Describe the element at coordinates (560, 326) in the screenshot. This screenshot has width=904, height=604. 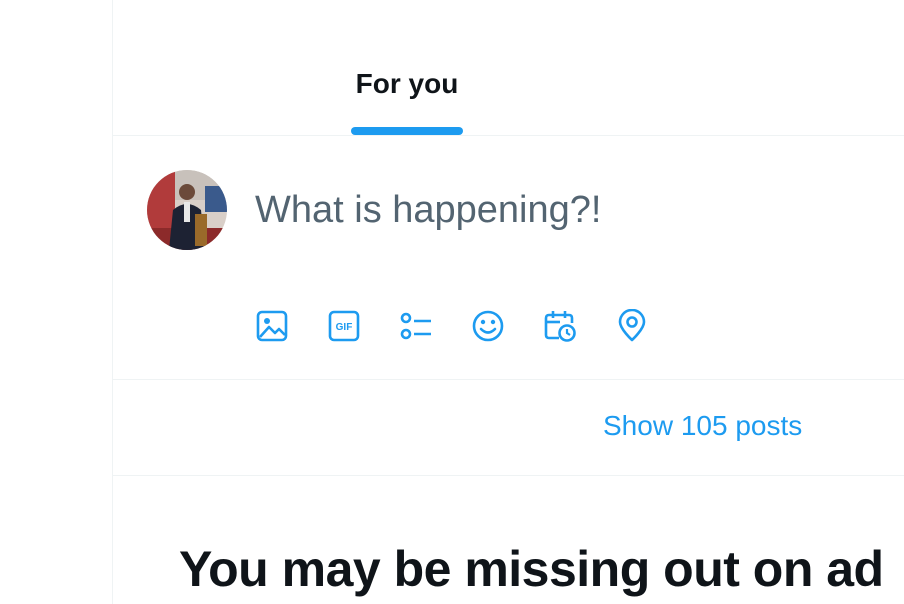
I see `schedule-icon` at that location.